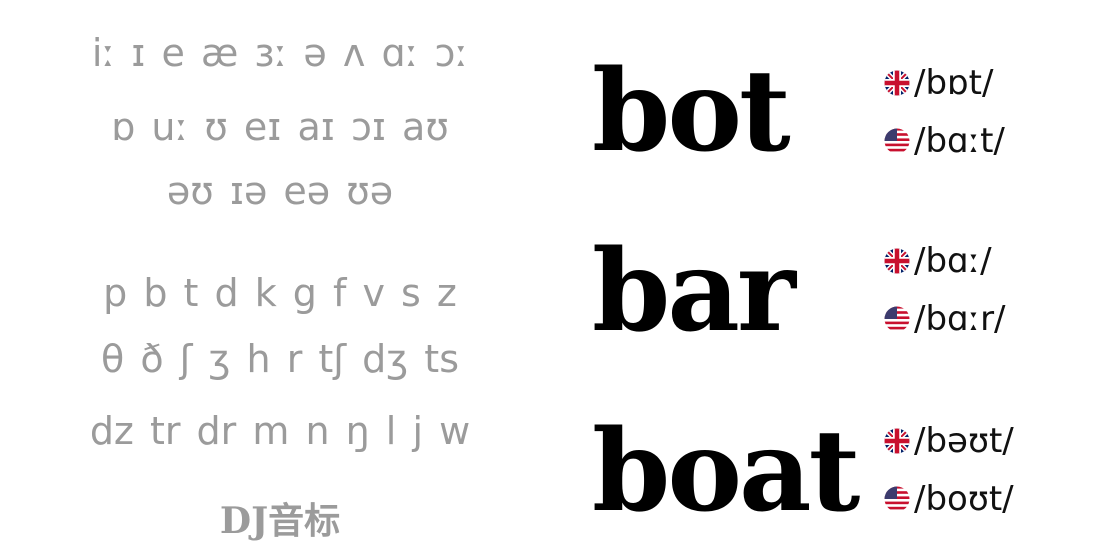 This screenshot has height=558, width=1096. Describe the element at coordinates (280, 127) in the screenshot. I see `vowel-line-2: ɒ uː ʊ eɪ aɪ ɔɪ aʊ` at that location.